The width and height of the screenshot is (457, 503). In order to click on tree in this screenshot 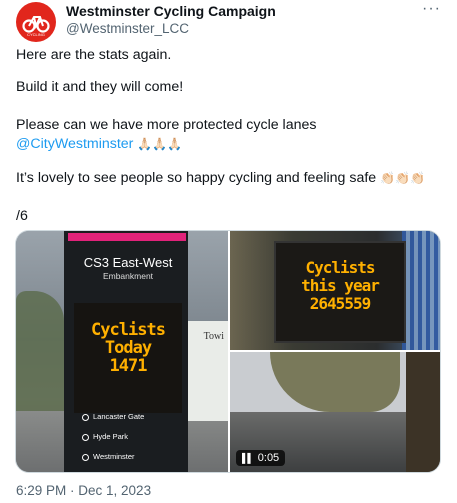, I will do `click(40, 351)`.